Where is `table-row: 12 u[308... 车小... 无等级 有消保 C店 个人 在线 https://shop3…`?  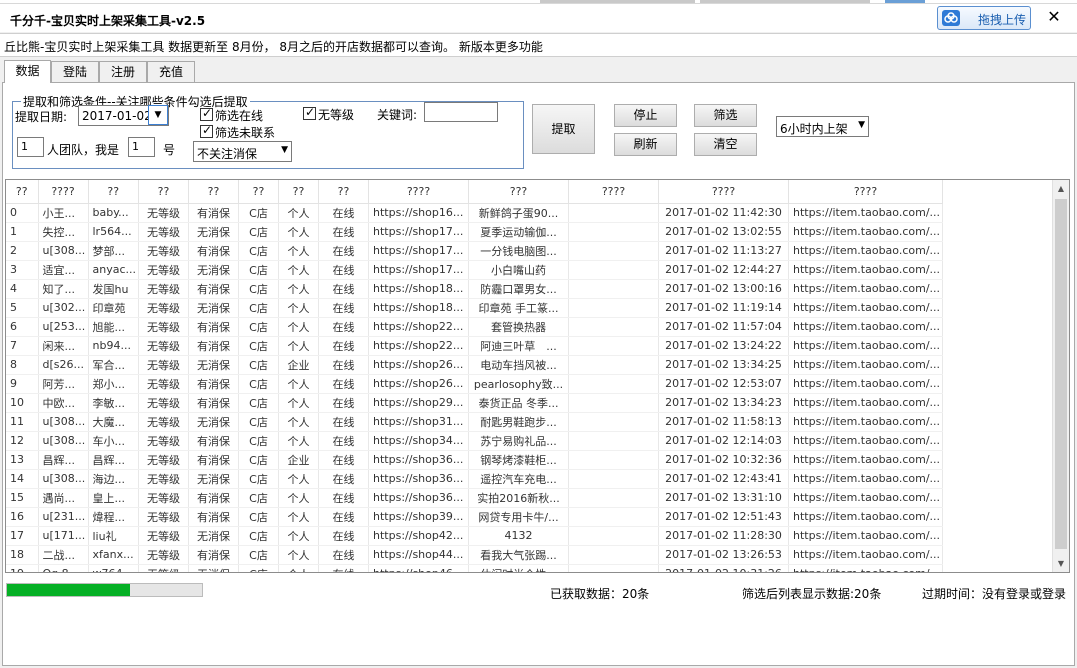
table-row: 12 u[308... 车小... 无等级 有消保 C店 个人 在线 https://shop3… is located at coordinates (475, 441).